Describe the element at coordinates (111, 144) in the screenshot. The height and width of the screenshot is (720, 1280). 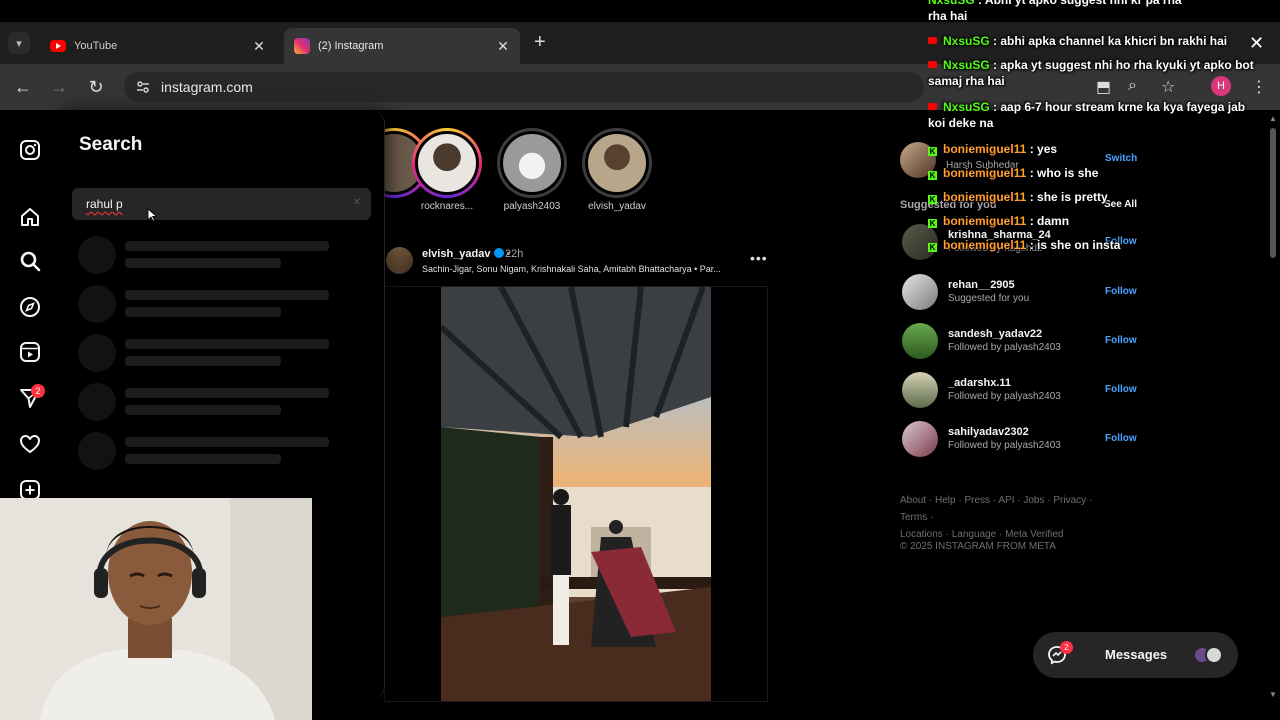
I see `search-panel-title: Search` at that location.